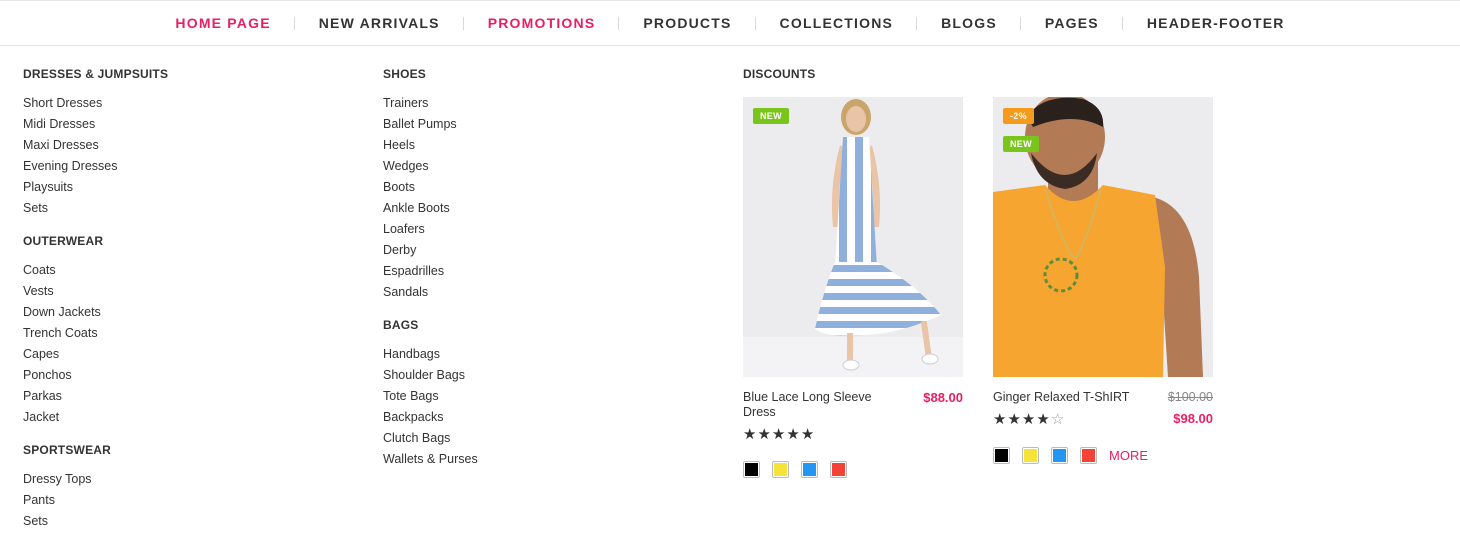  What do you see at coordinates (1058, 419) in the screenshot?
I see `star-half-icon: ☆` at bounding box center [1058, 419].